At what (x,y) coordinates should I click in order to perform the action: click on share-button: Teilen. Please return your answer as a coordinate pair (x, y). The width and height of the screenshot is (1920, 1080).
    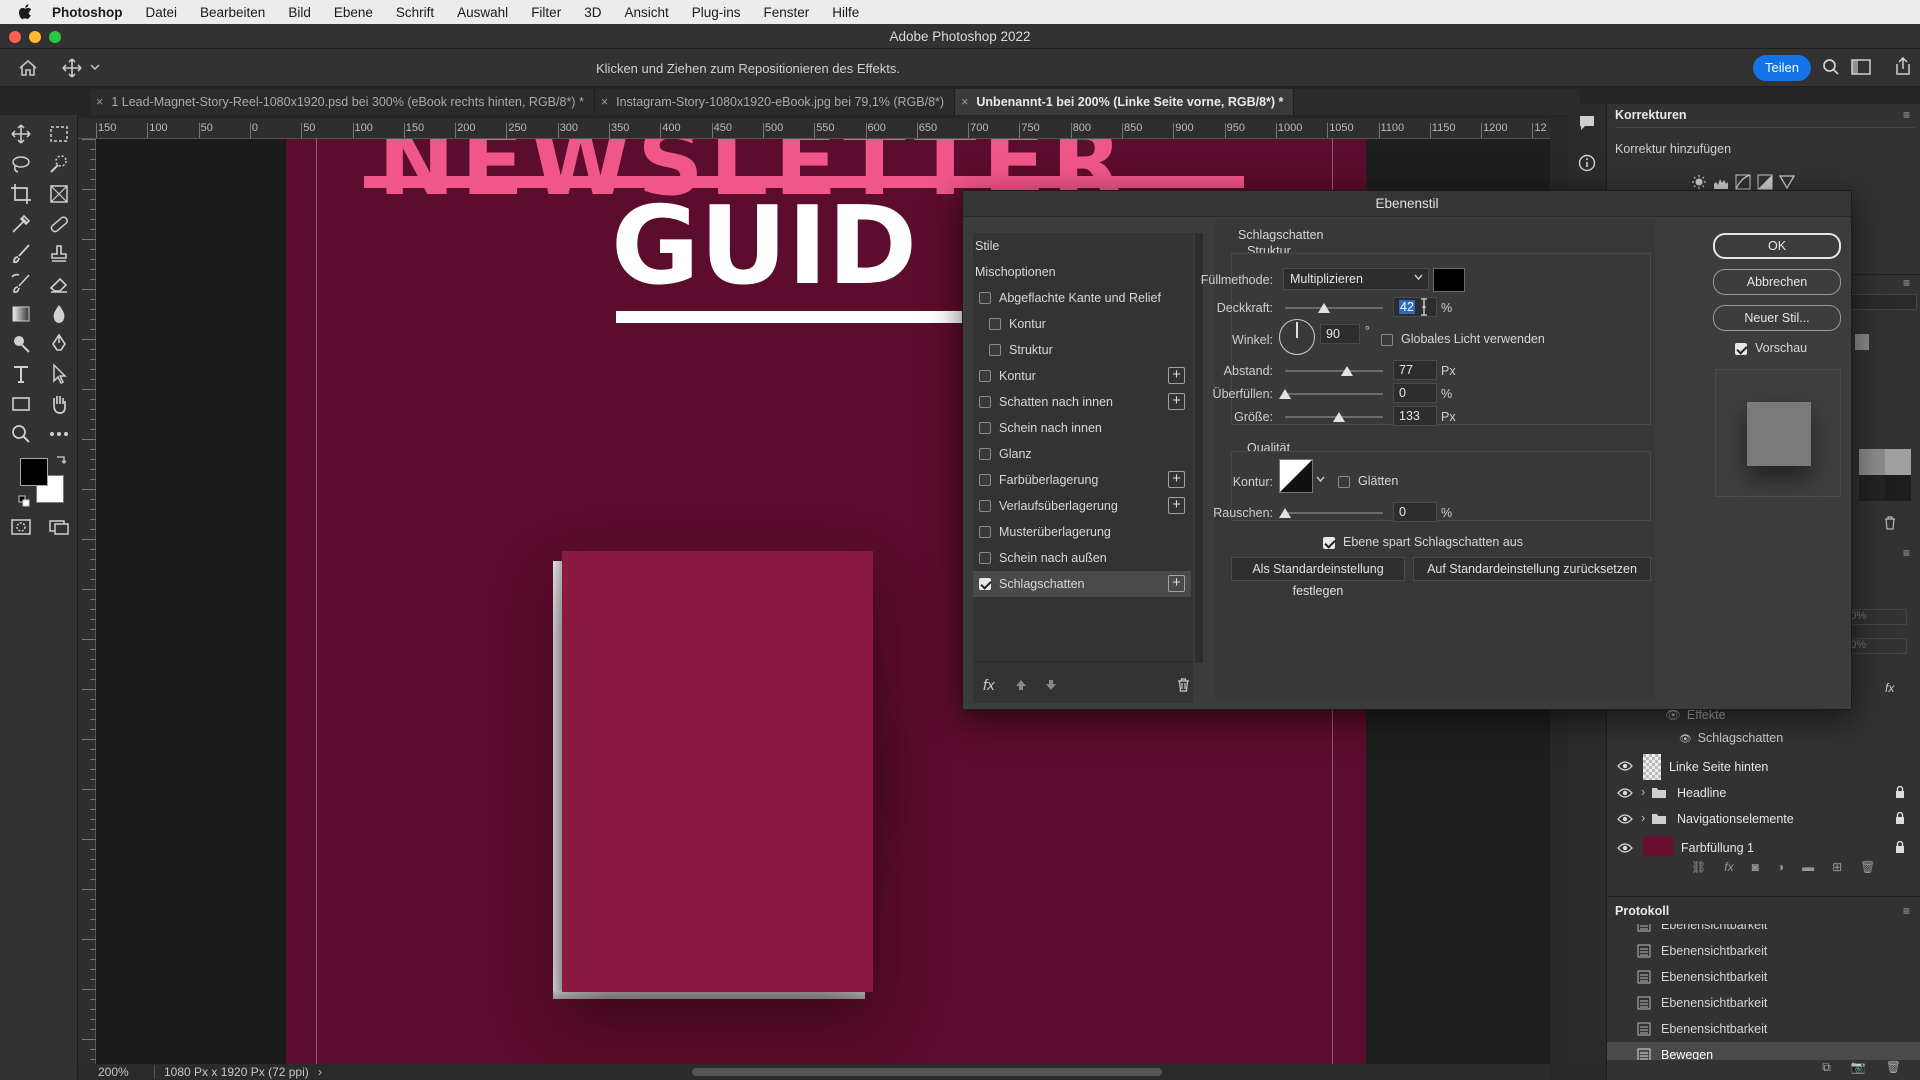
    Looking at the image, I should click on (1782, 68).